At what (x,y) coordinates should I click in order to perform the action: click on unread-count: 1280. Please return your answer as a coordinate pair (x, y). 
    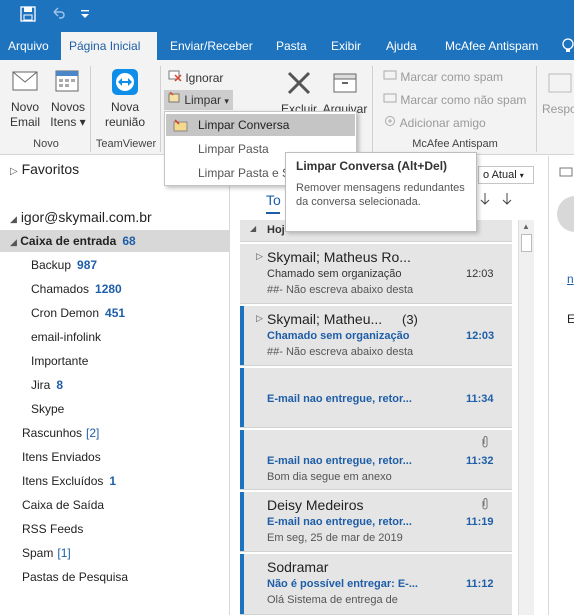
    Looking at the image, I should click on (108, 289).